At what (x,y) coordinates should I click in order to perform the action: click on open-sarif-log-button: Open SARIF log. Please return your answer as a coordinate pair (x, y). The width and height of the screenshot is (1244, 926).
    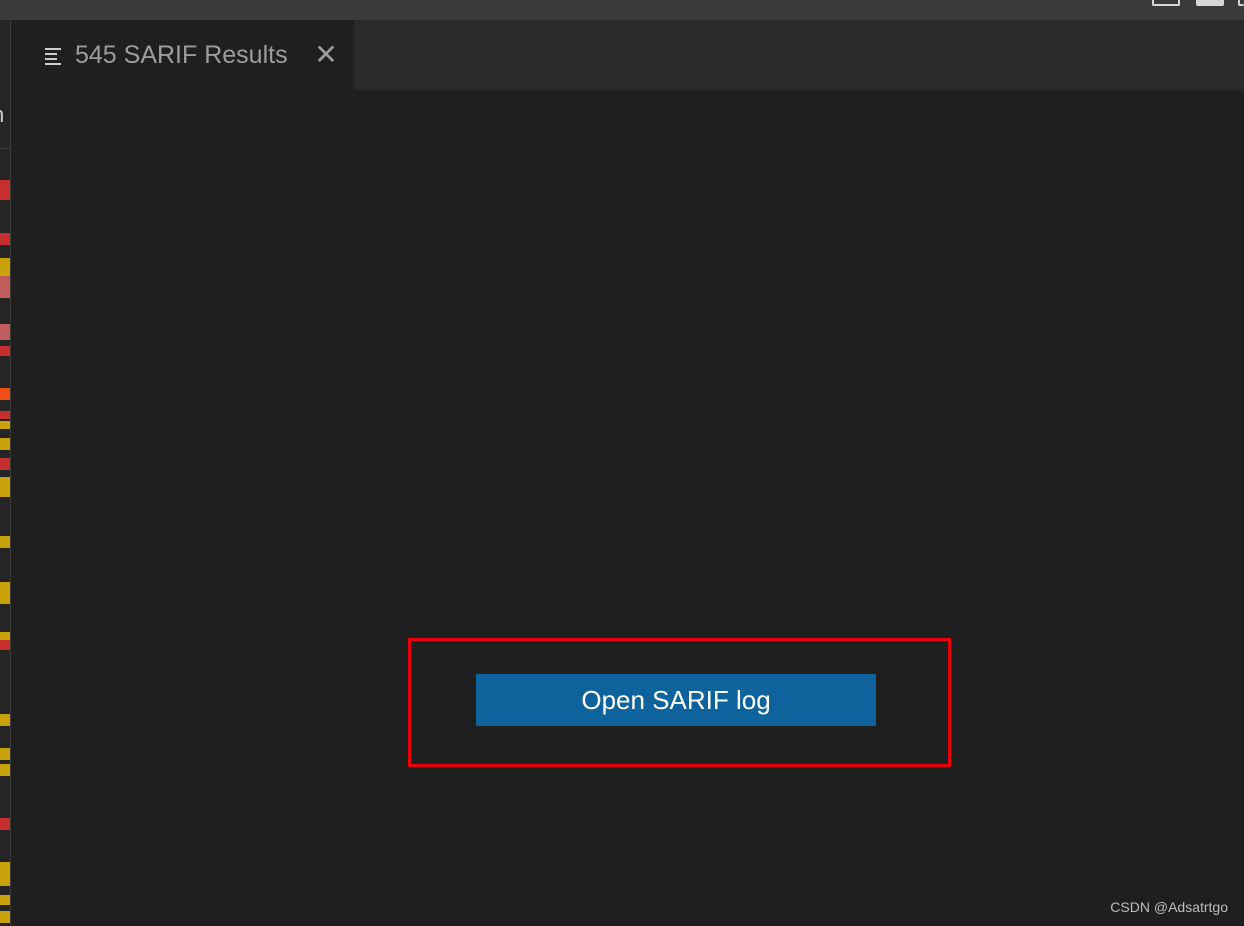
    Looking at the image, I should click on (676, 700).